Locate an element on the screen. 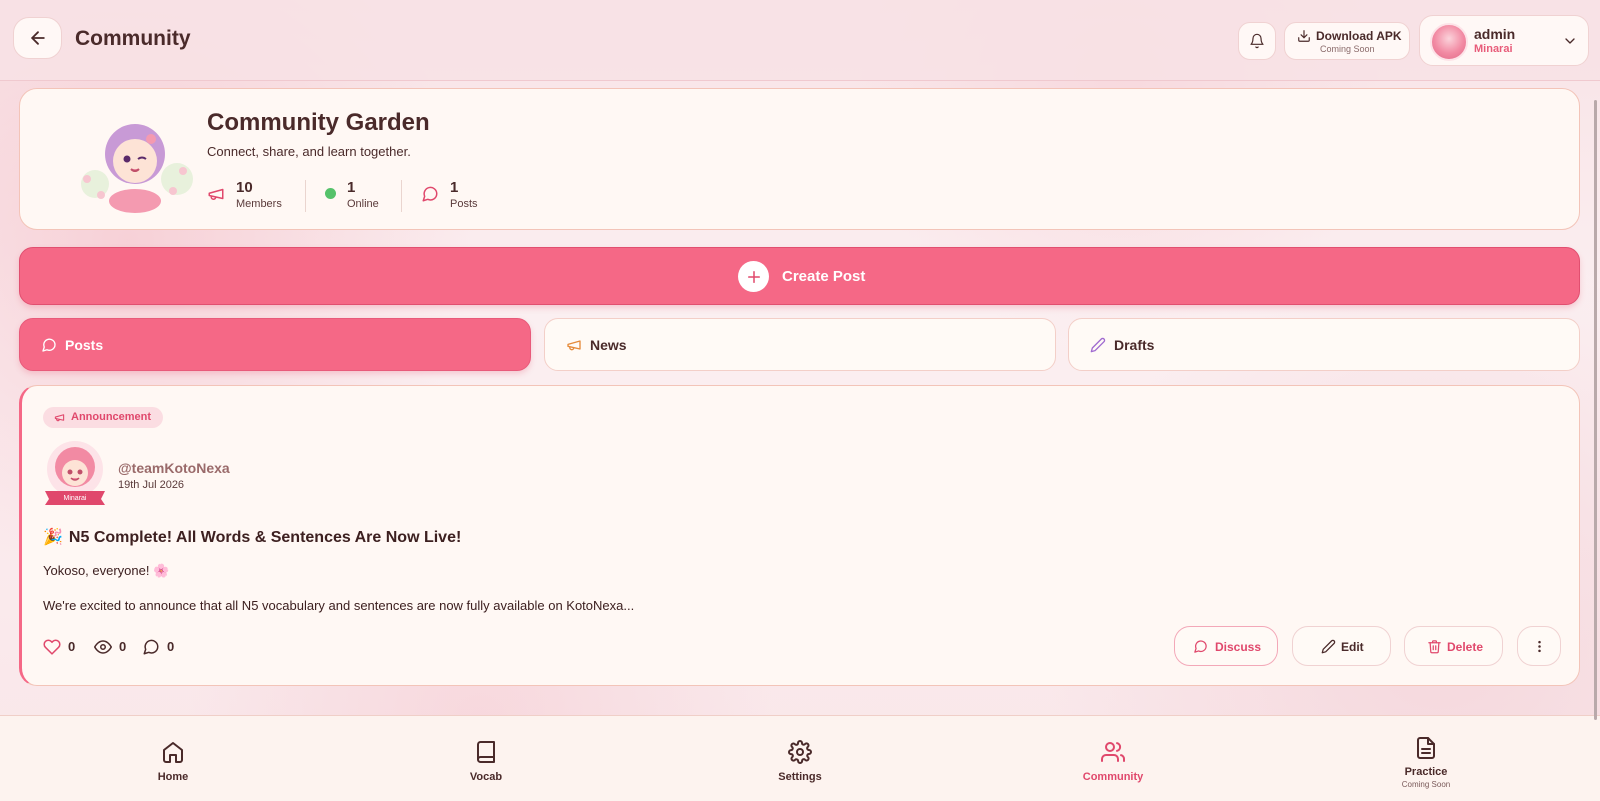  nav-settings: Settings is located at coordinates (800, 758).